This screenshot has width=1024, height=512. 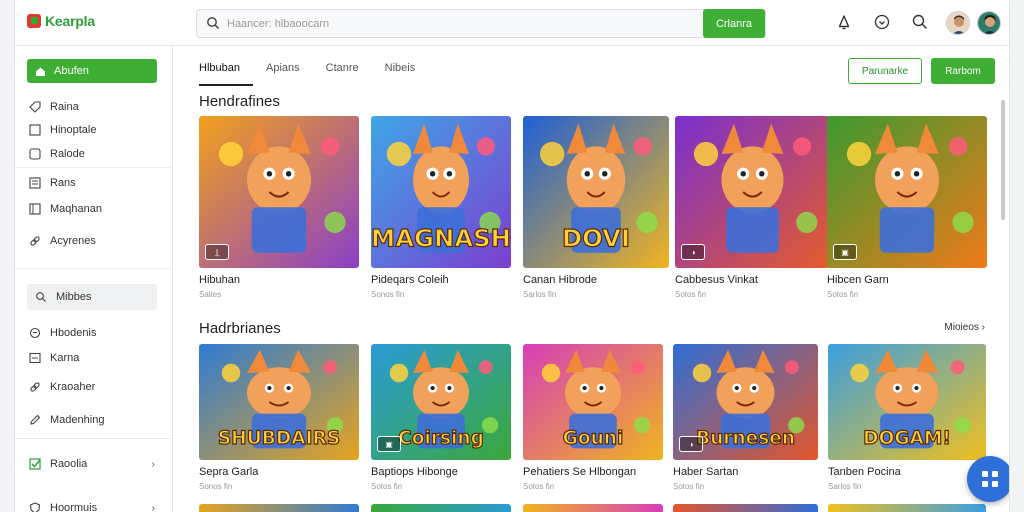 I want to click on tab-ctanre: Ctanre, so click(x=349, y=74).